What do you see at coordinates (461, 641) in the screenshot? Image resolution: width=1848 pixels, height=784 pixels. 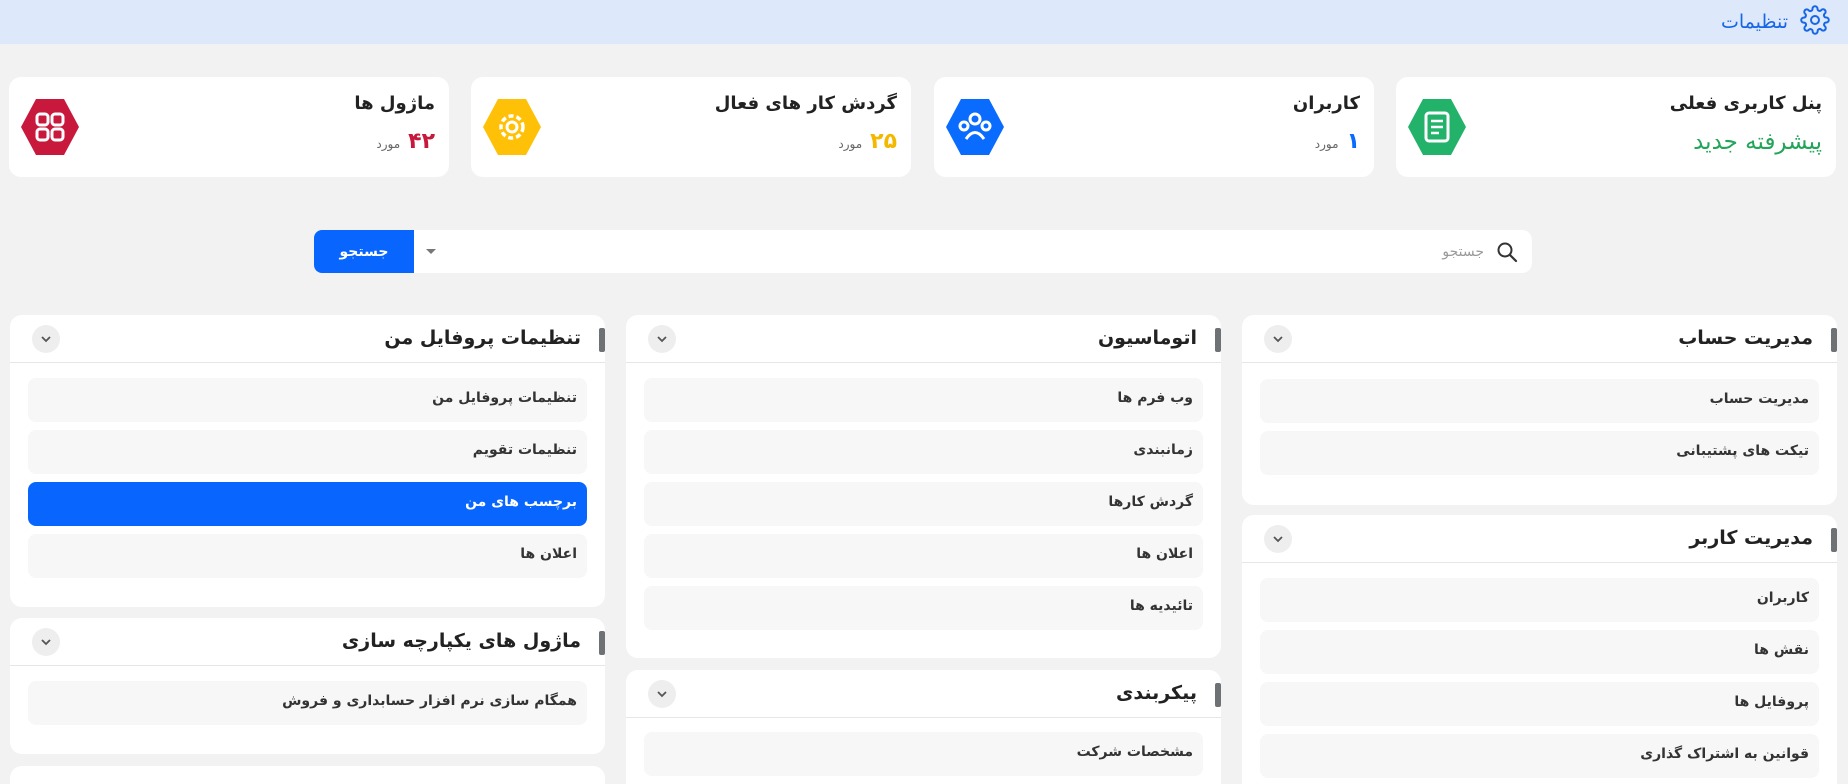 I see `panel-title: ماژول های یکپارچه سازی` at bounding box center [461, 641].